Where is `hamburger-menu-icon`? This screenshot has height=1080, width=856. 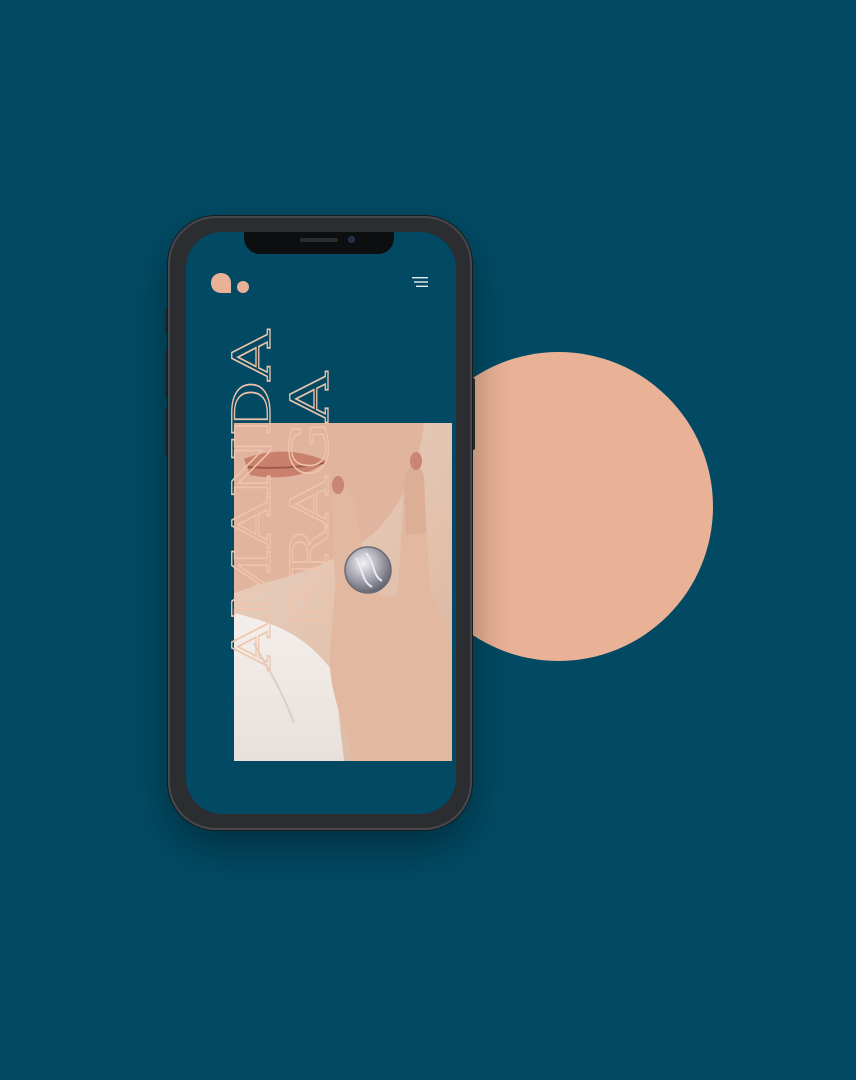 hamburger-menu-icon is located at coordinates (420, 282).